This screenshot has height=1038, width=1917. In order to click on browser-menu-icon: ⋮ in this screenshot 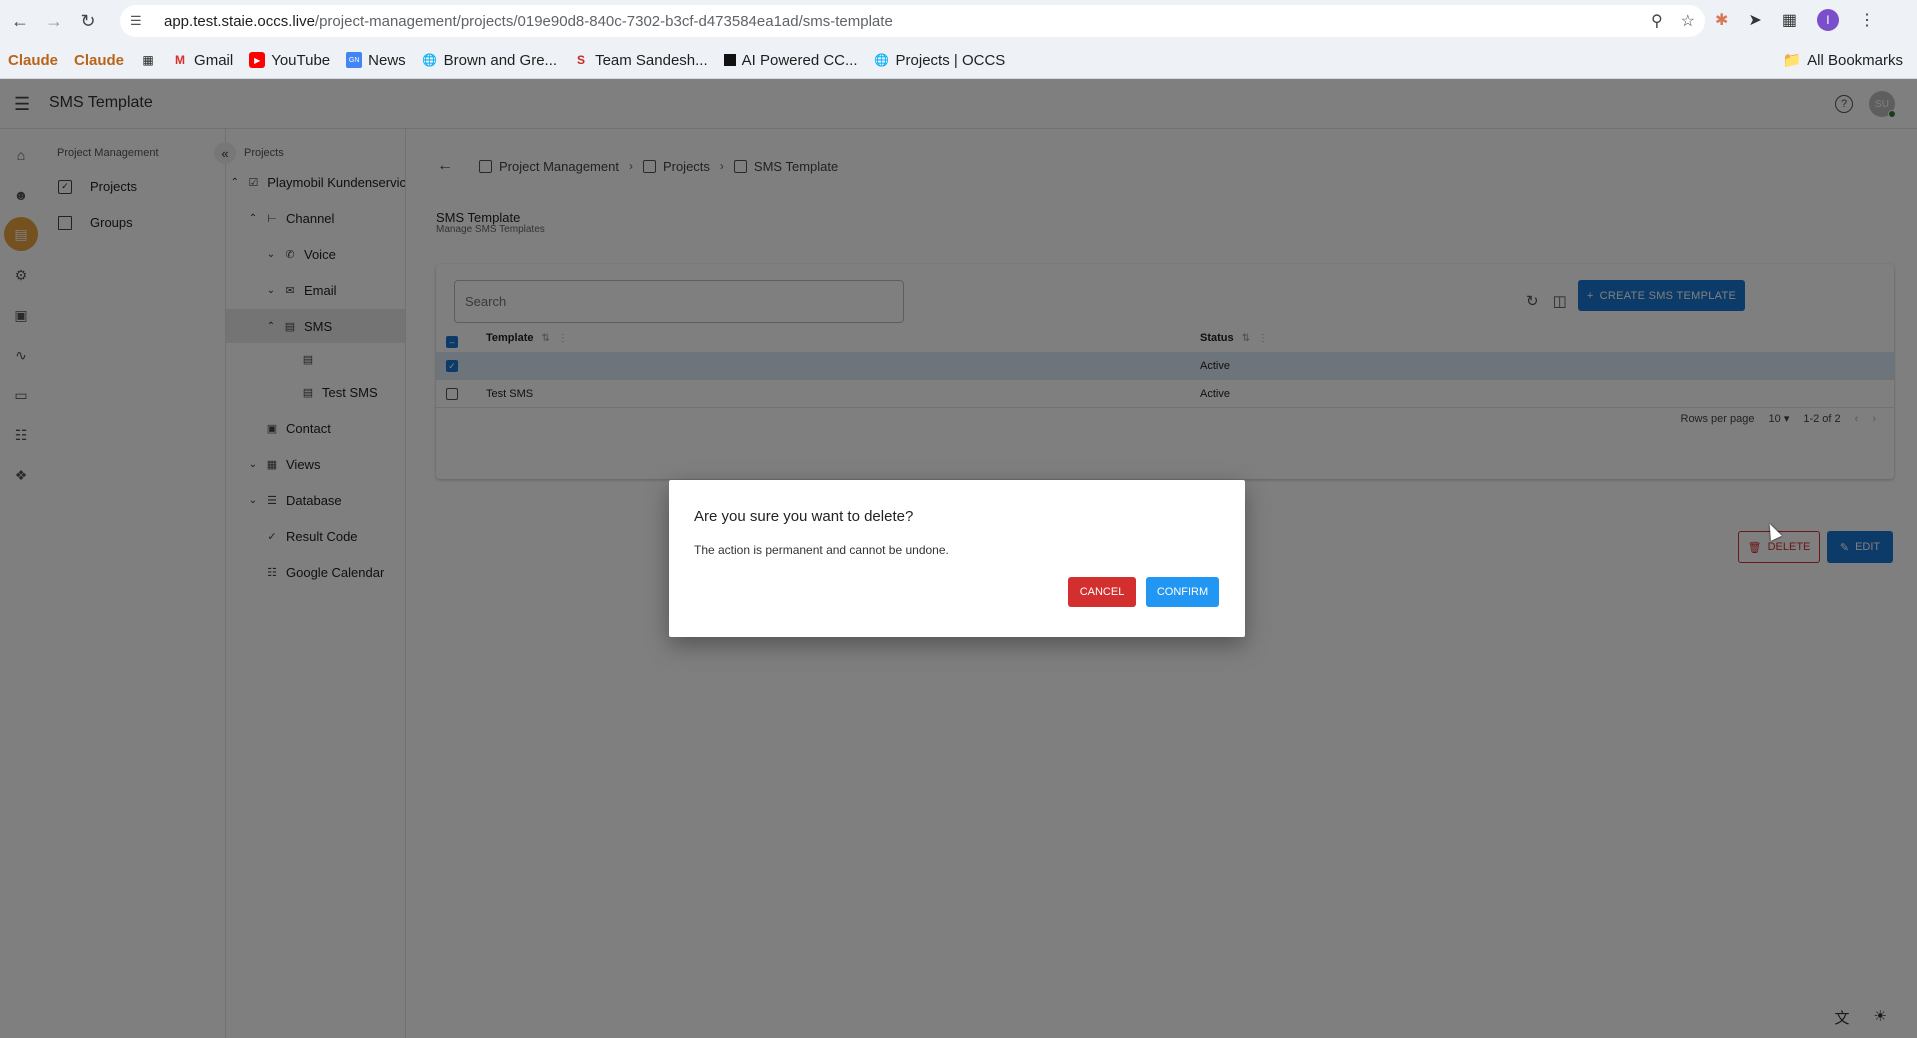, I will do `click(1867, 20)`.